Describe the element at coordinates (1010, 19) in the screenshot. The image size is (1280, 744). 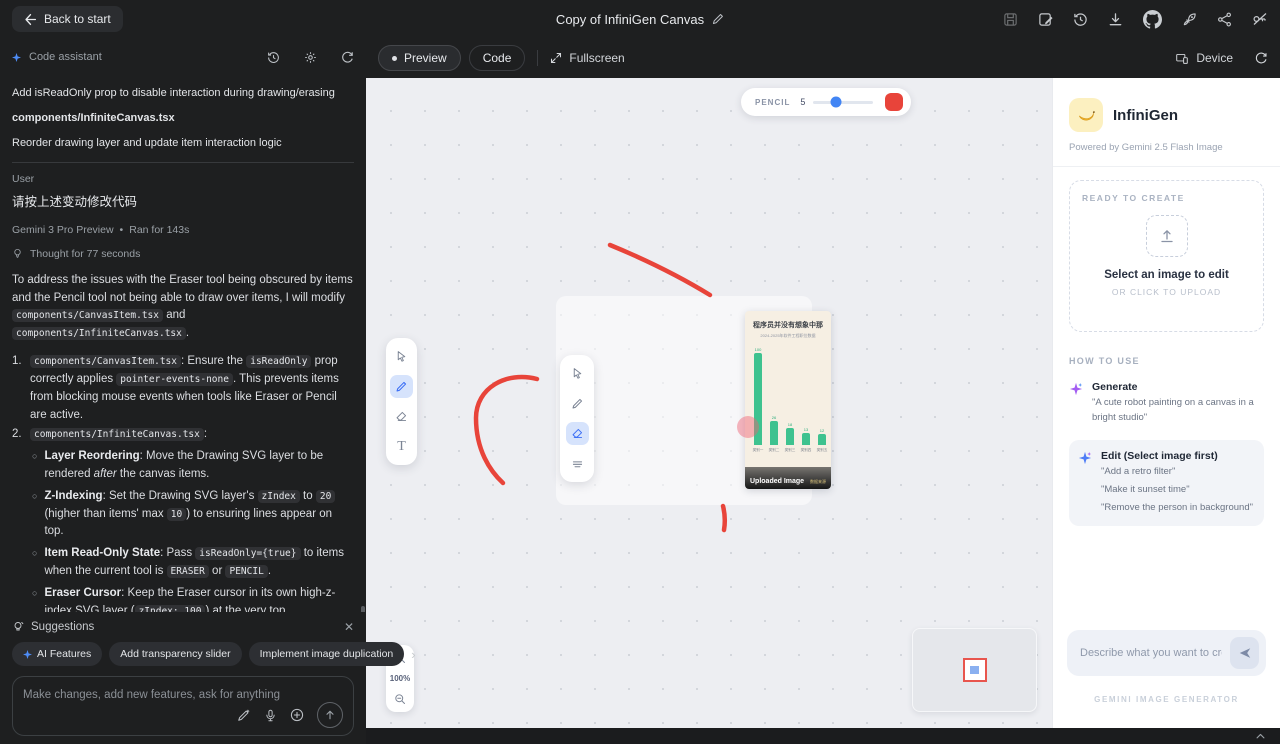
I see `save-icon` at that location.